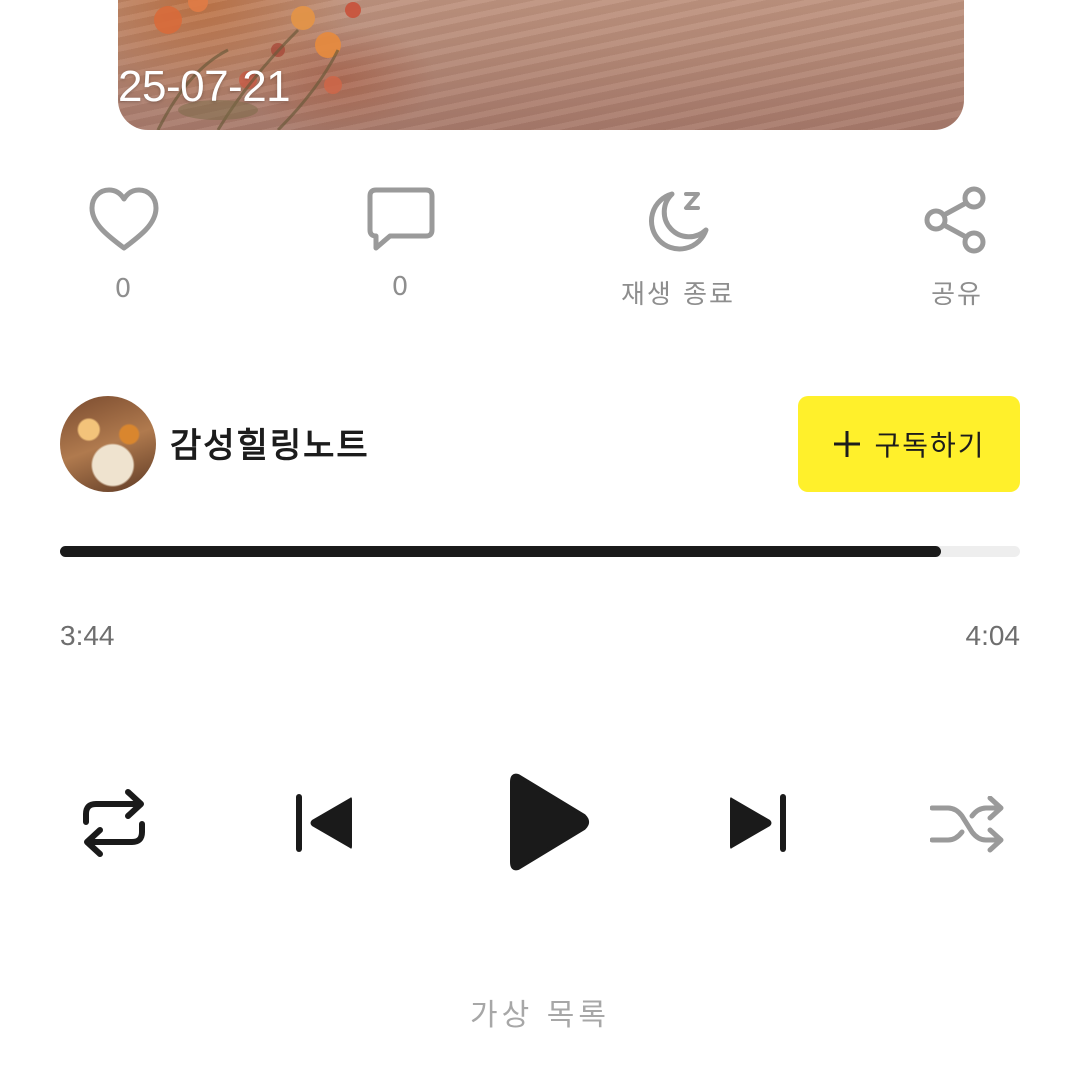  I want to click on skip-previous-icon, so click(324, 823).